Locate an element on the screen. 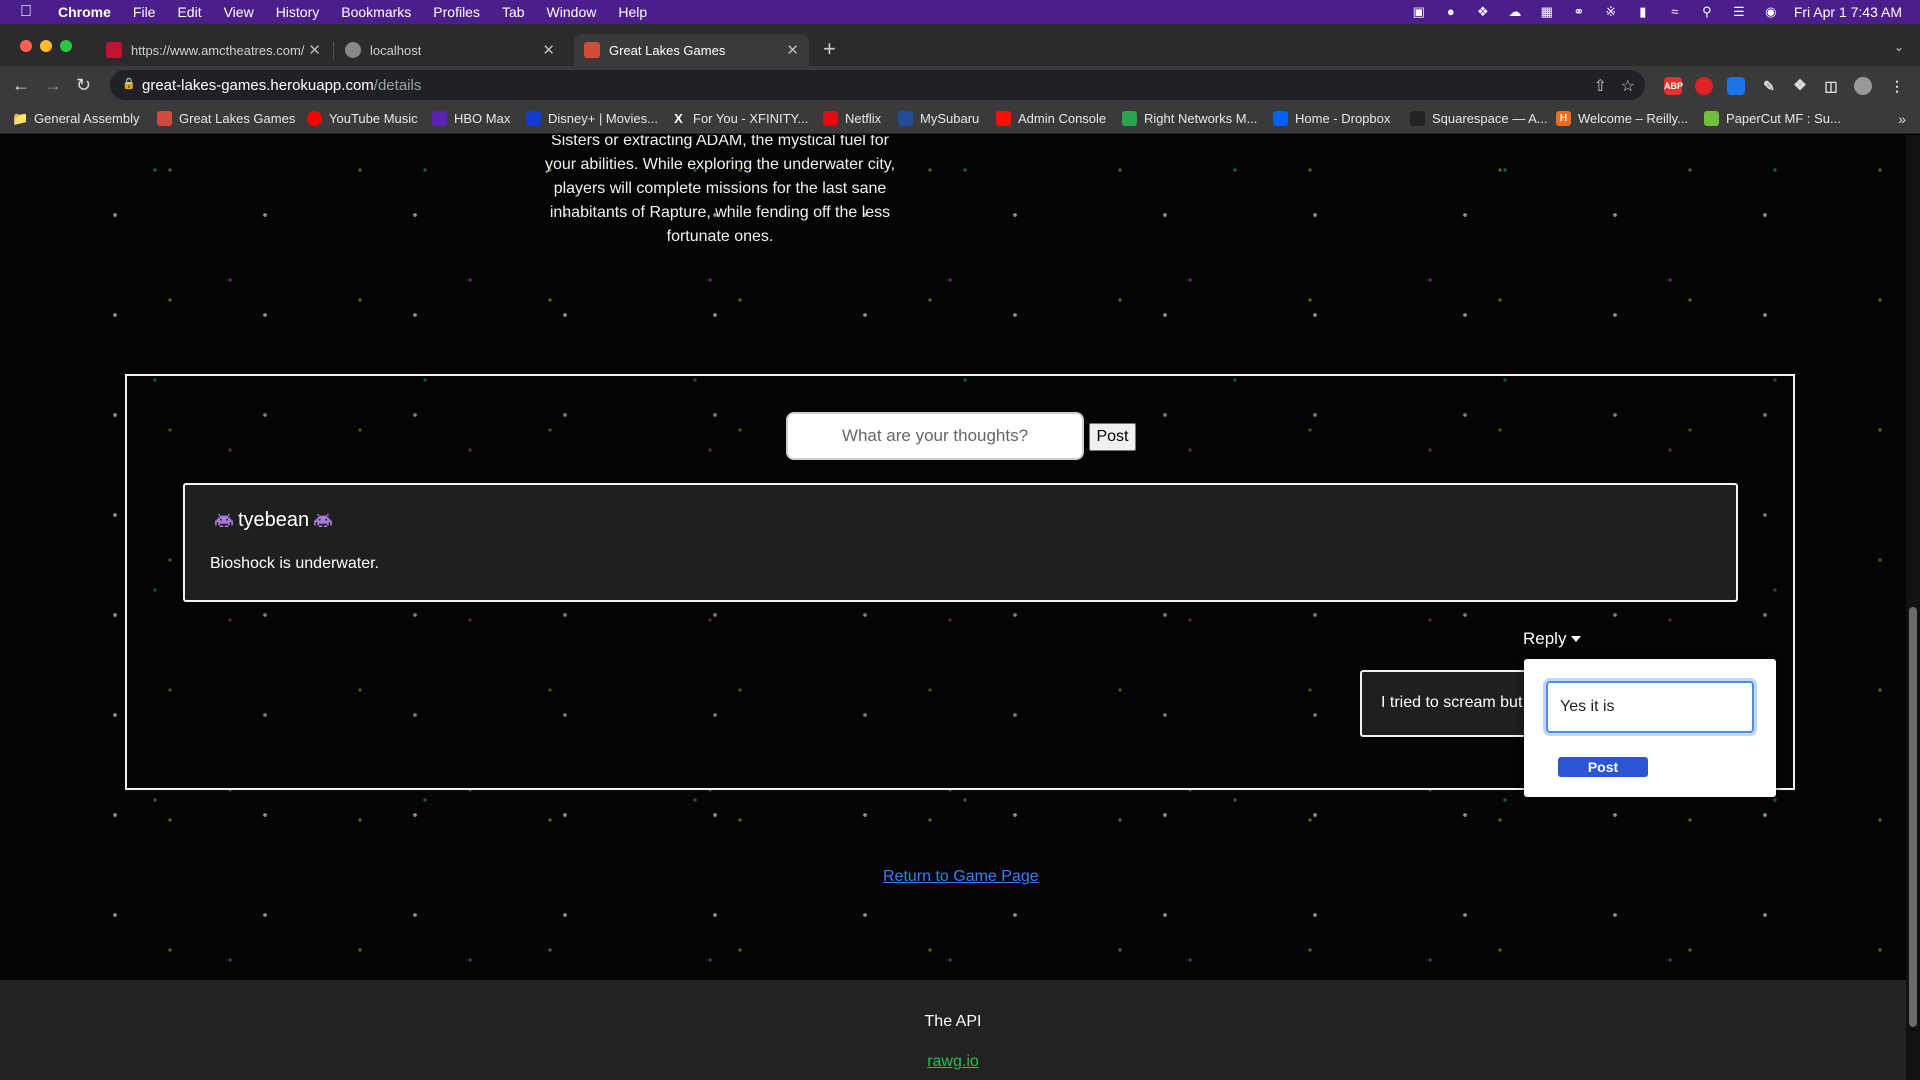  close-window-button is located at coordinates (26, 46).